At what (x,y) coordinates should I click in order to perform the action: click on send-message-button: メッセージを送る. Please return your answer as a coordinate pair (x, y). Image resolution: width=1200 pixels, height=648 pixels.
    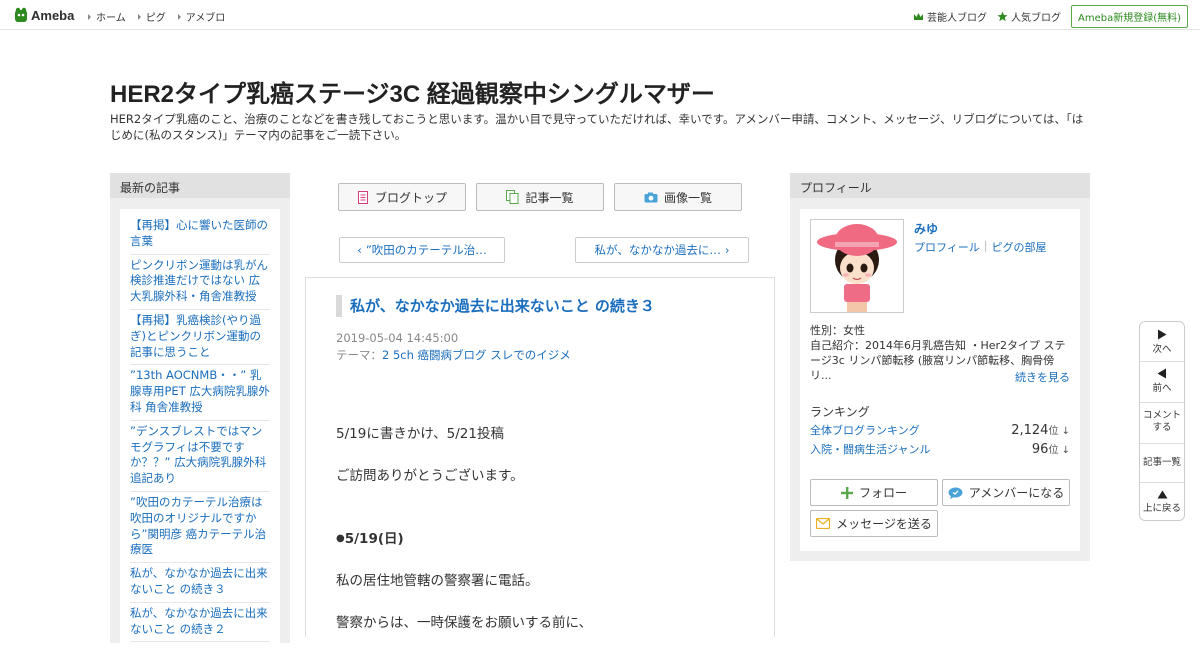
    Looking at the image, I should click on (874, 523).